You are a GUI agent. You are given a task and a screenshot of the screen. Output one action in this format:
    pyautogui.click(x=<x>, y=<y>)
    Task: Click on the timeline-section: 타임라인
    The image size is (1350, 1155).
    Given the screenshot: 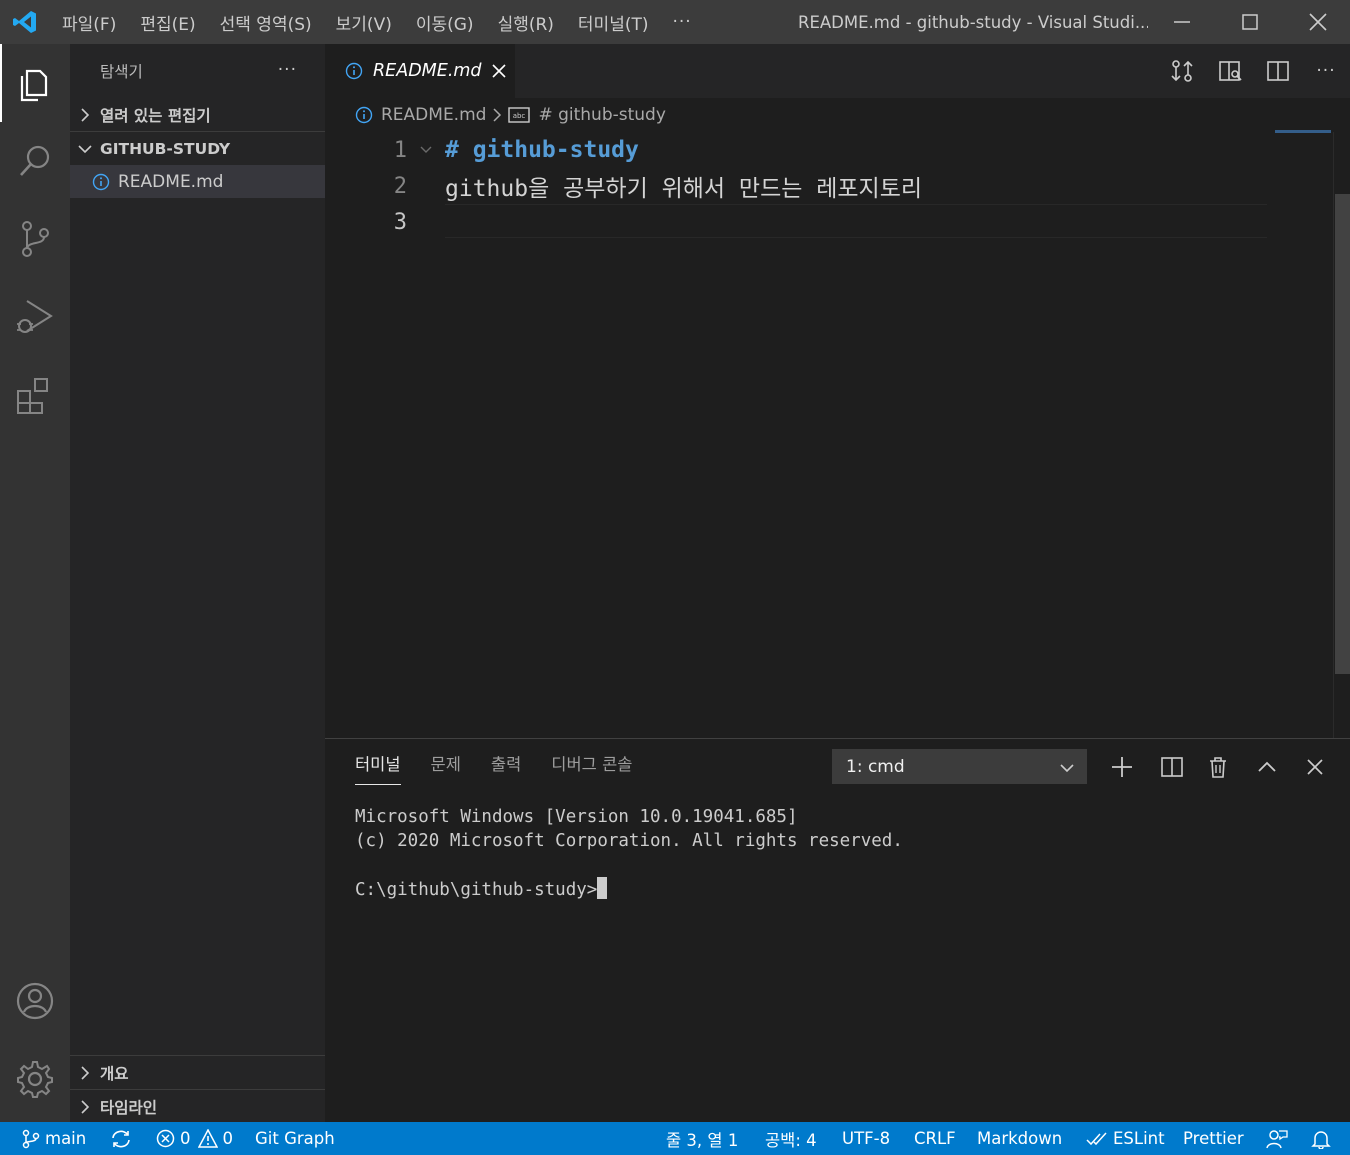 What is the action you would take?
    pyautogui.click(x=197, y=1106)
    